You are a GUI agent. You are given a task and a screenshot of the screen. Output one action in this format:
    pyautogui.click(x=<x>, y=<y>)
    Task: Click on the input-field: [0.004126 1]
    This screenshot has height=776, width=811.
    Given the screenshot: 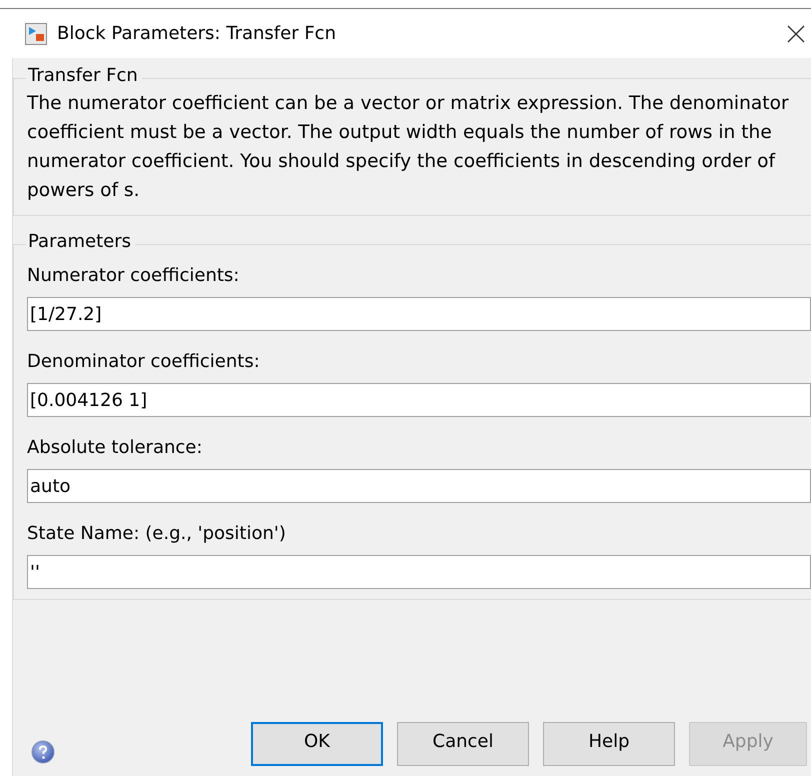 What is the action you would take?
    pyautogui.click(x=419, y=400)
    